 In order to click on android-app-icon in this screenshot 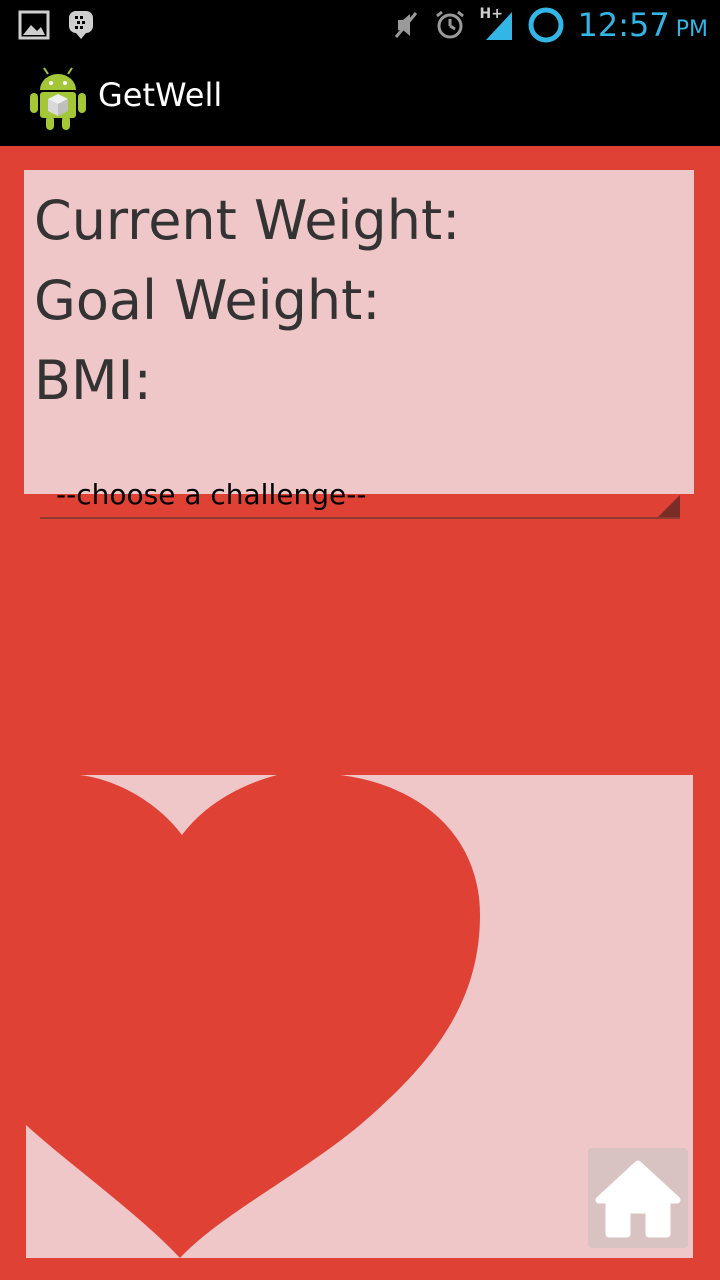, I will do `click(58, 99)`.